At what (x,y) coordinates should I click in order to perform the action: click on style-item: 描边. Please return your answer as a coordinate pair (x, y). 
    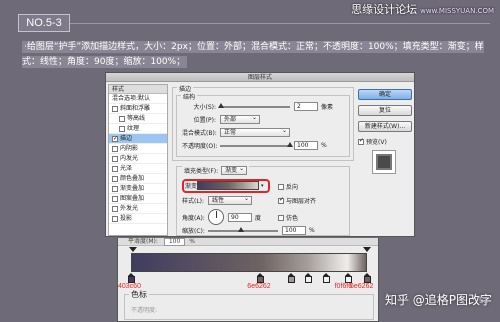
    Looking at the image, I should click on (138, 139).